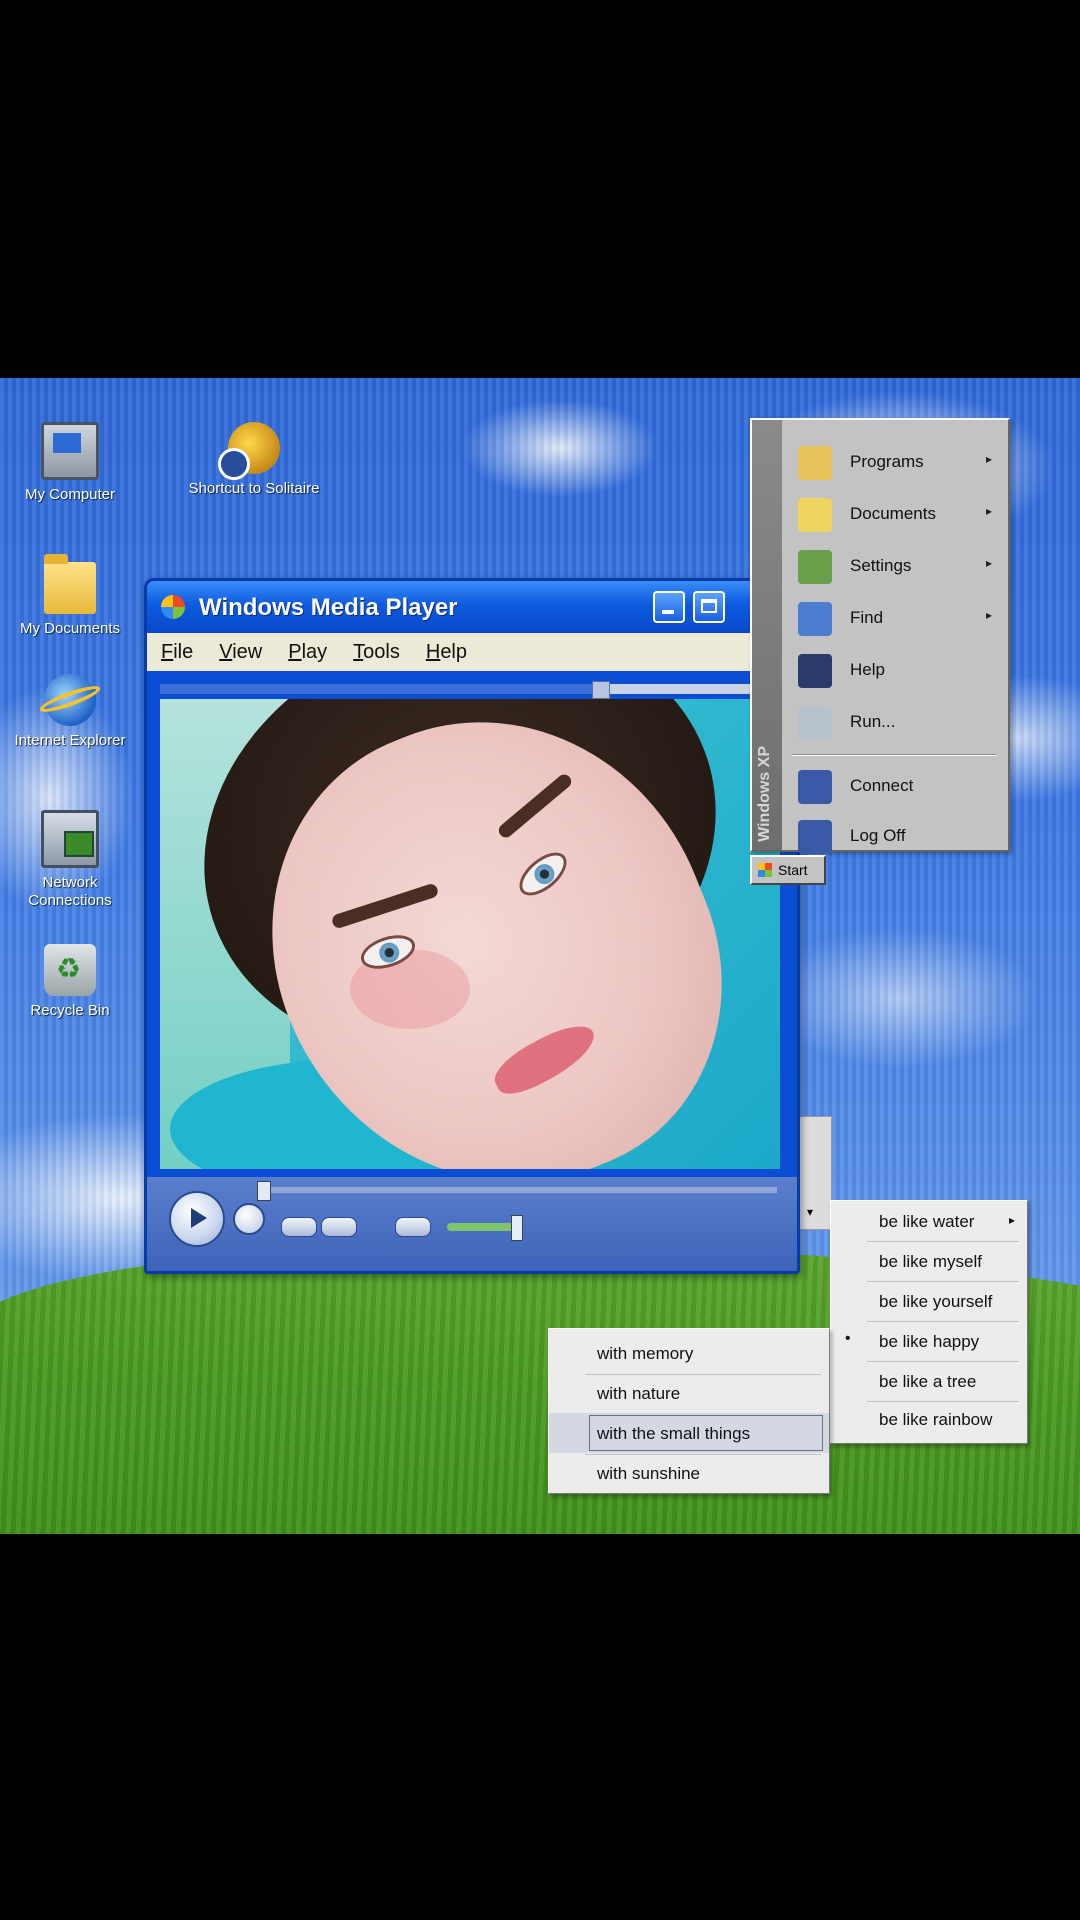 The image size is (1080, 1920). Describe the element at coordinates (517, 1191) in the screenshot. I see `seek-bar` at that location.